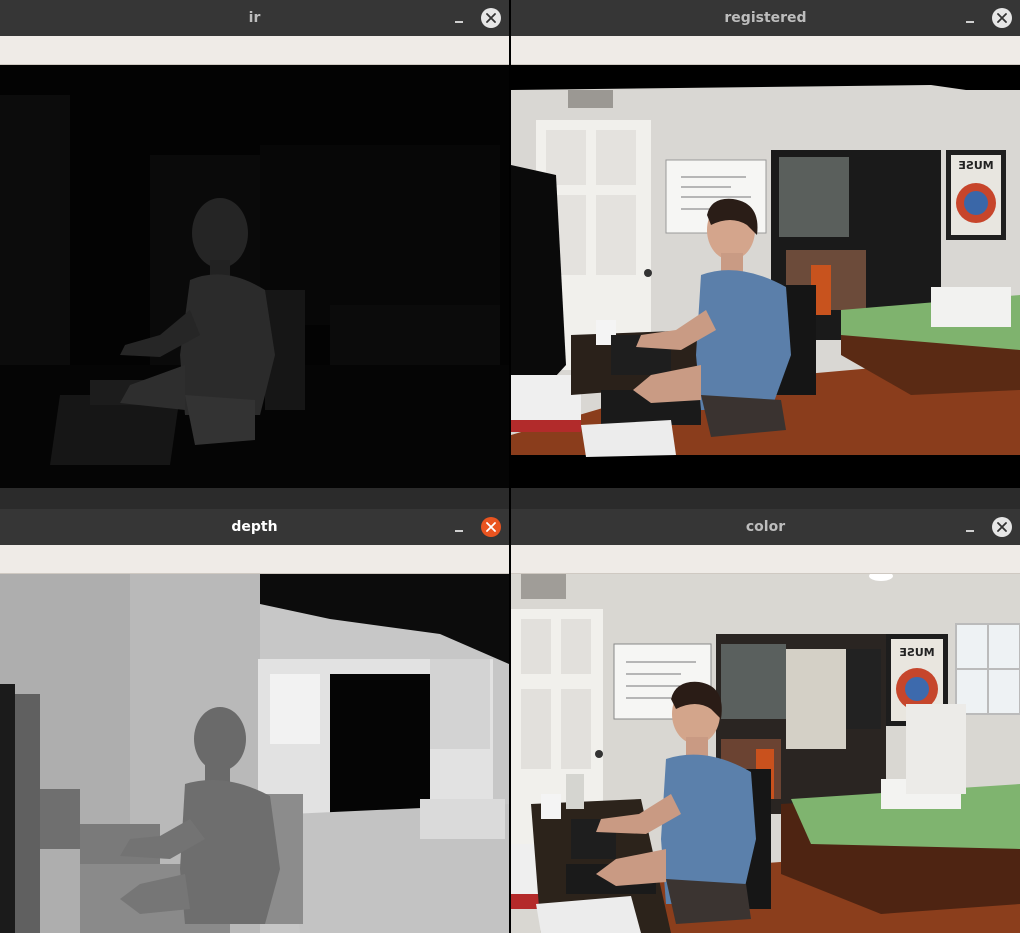 The image size is (1020, 933). Describe the element at coordinates (510, 466) in the screenshot. I see `window-divider` at that location.